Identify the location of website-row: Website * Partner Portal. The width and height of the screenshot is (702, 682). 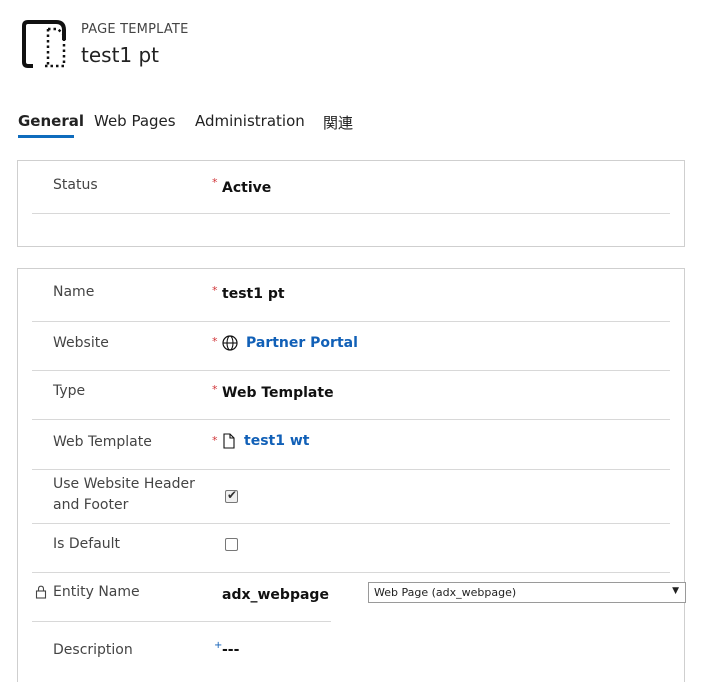
(351, 346).